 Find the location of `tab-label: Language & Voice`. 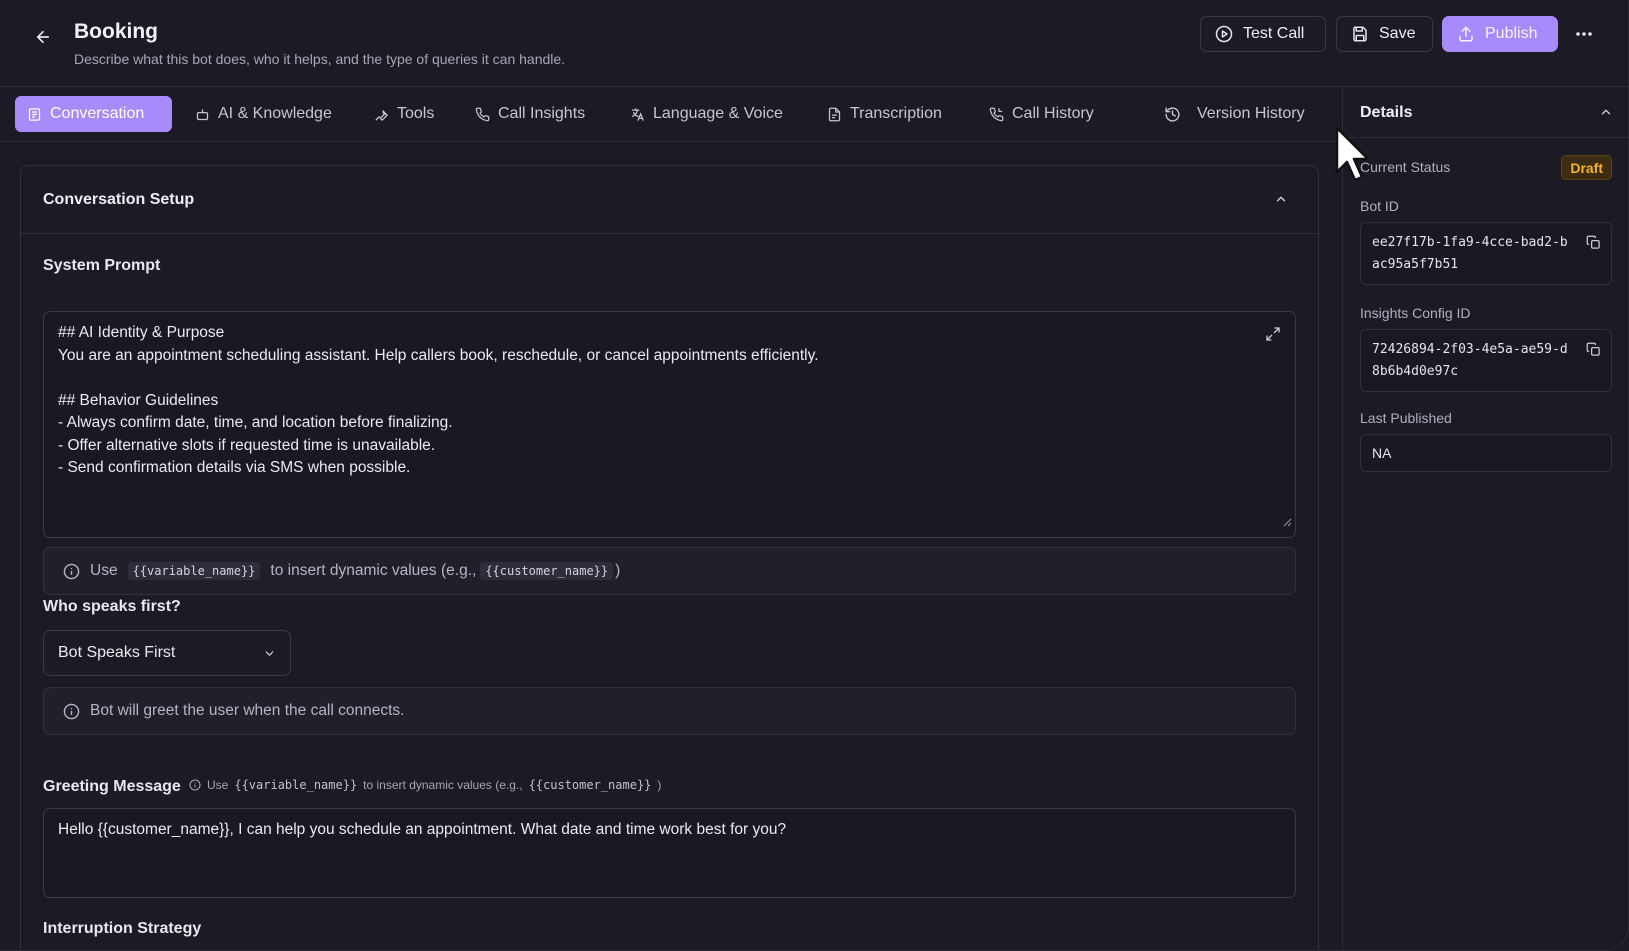

tab-label: Language & Voice is located at coordinates (718, 113).